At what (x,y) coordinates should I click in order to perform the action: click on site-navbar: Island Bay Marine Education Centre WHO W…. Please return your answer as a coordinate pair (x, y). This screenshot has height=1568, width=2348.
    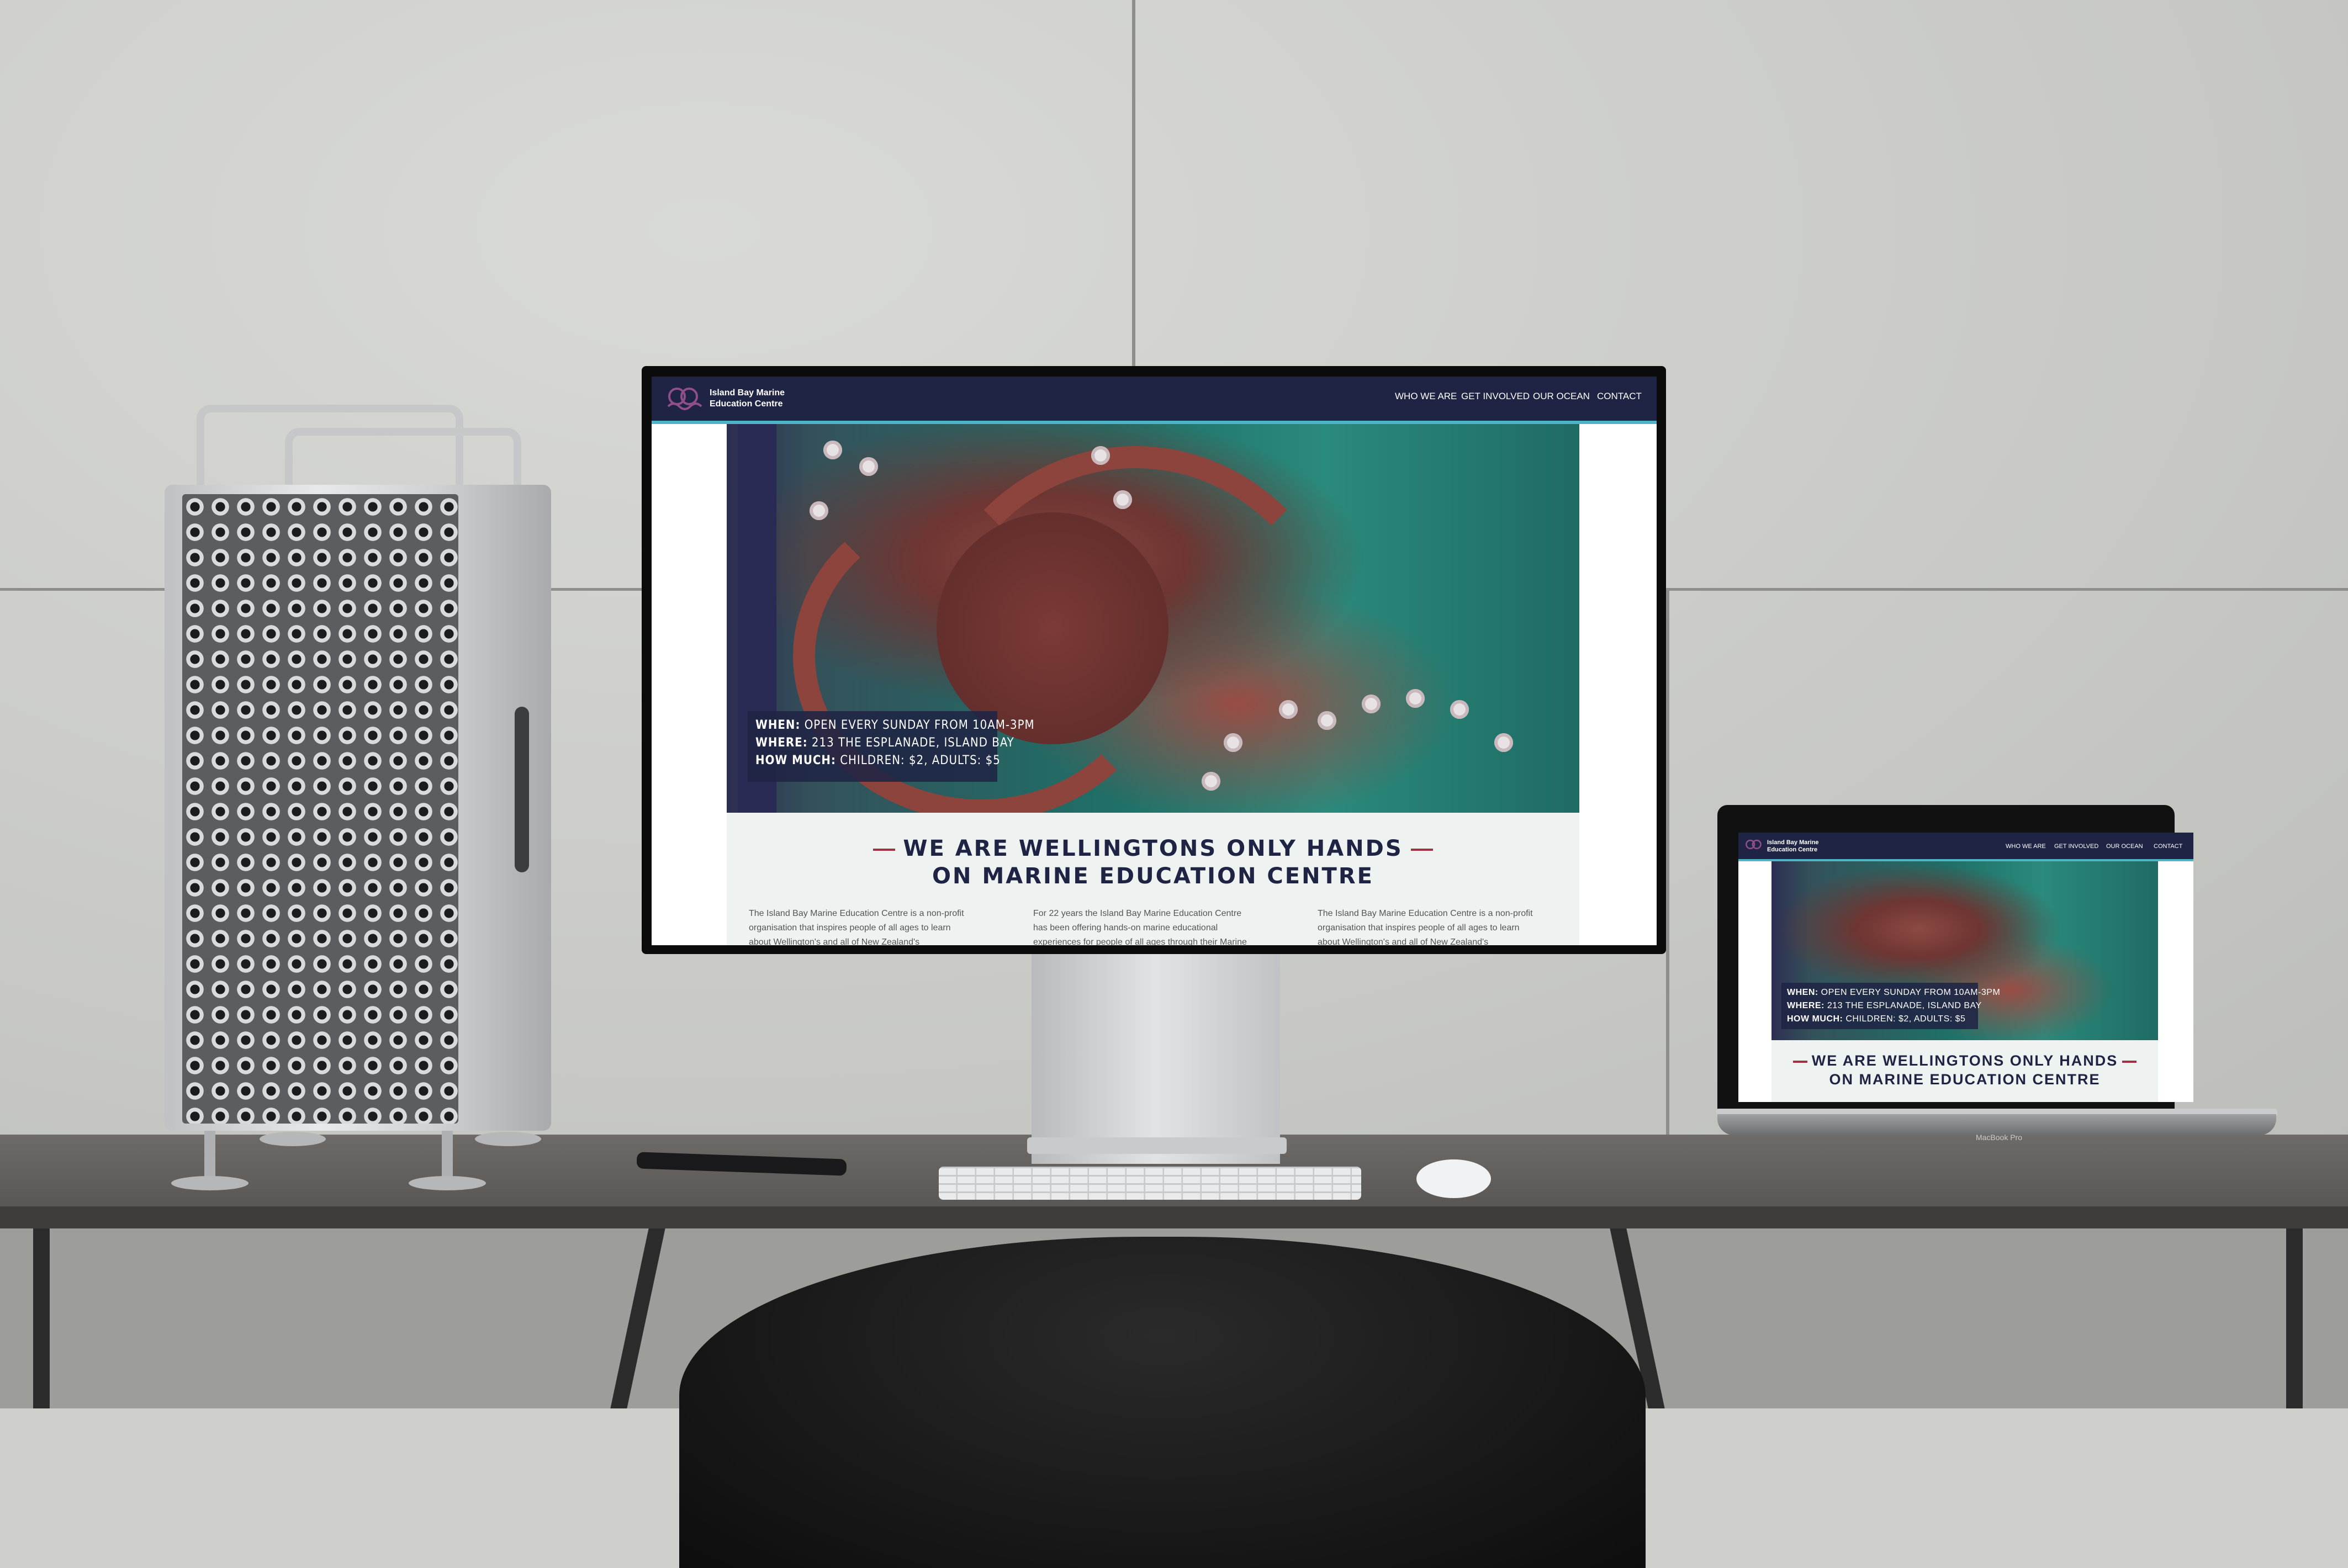
    Looking at the image, I should click on (1154, 400).